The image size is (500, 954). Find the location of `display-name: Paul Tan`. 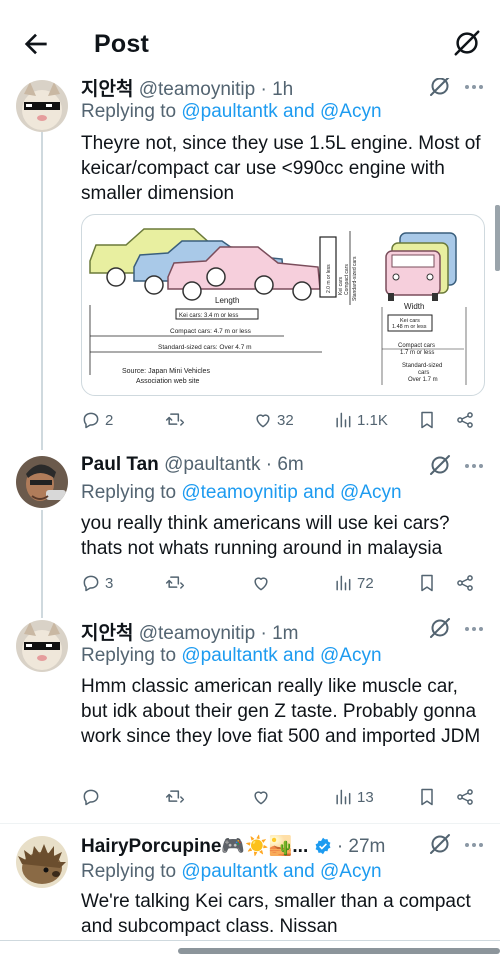

display-name: Paul Tan is located at coordinates (120, 464).